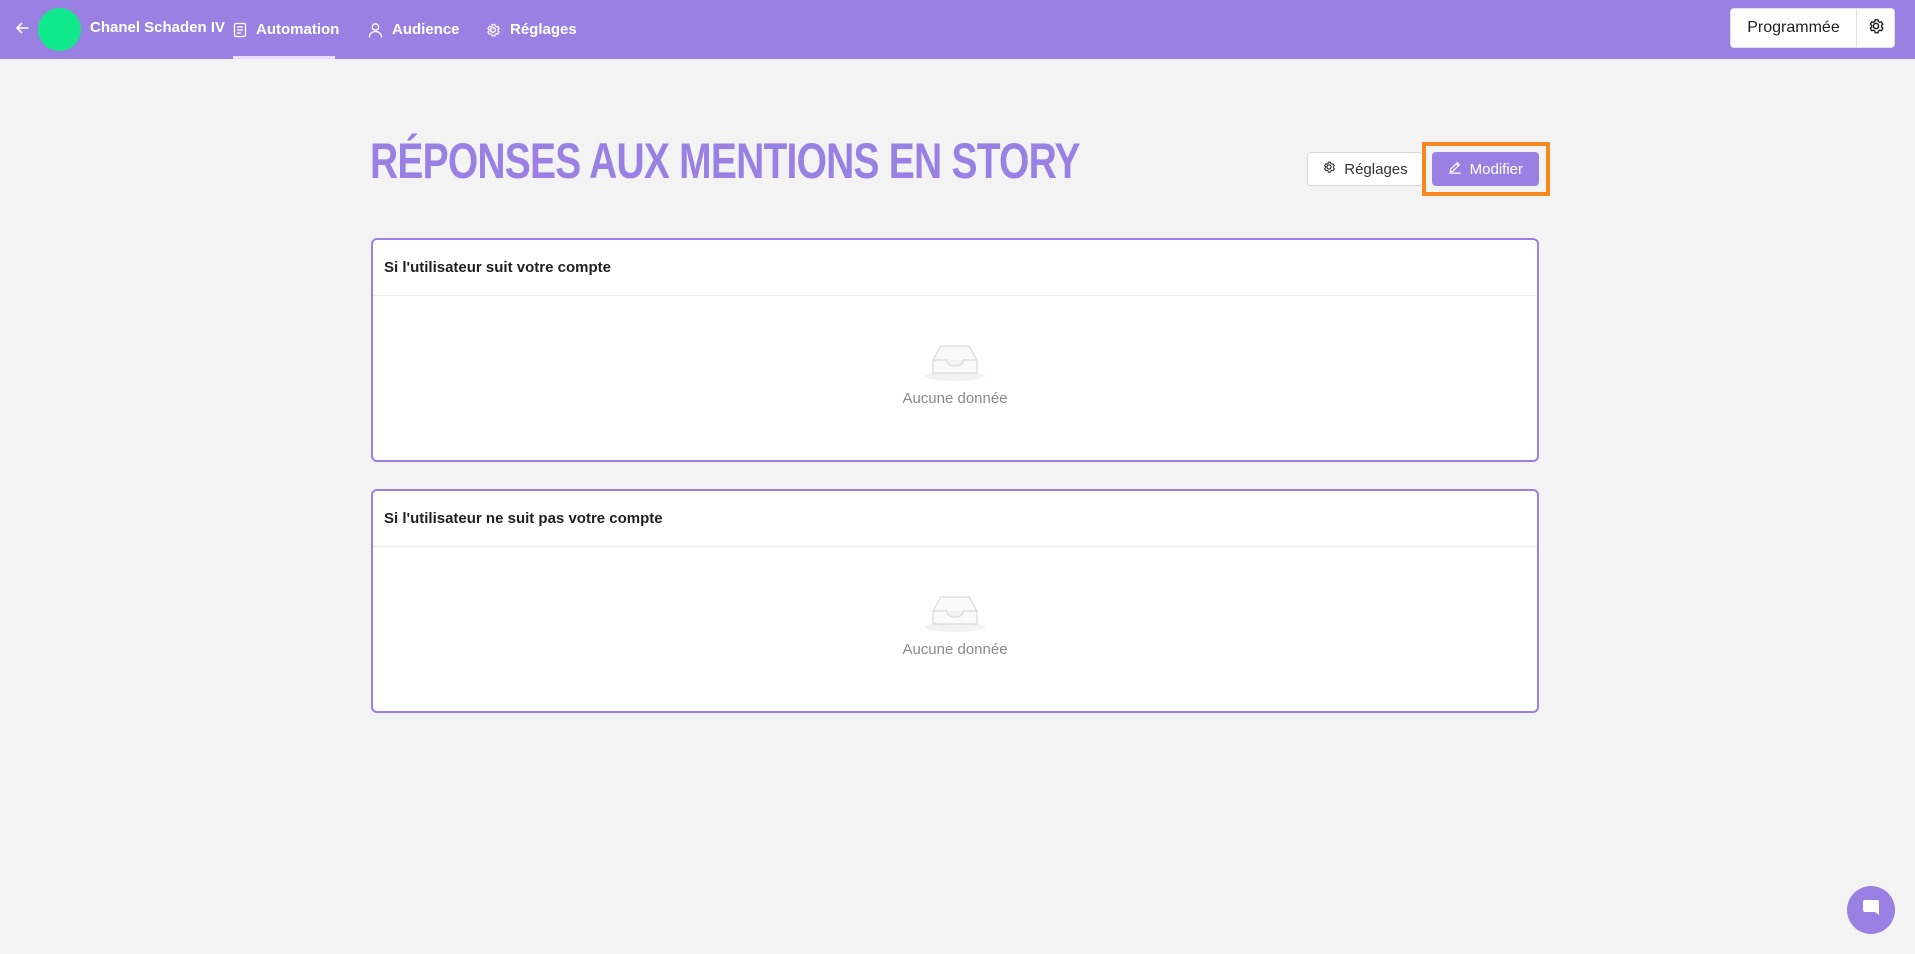  Describe the element at coordinates (298, 29) in the screenshot. I see `tab-label: Automation` at that location.